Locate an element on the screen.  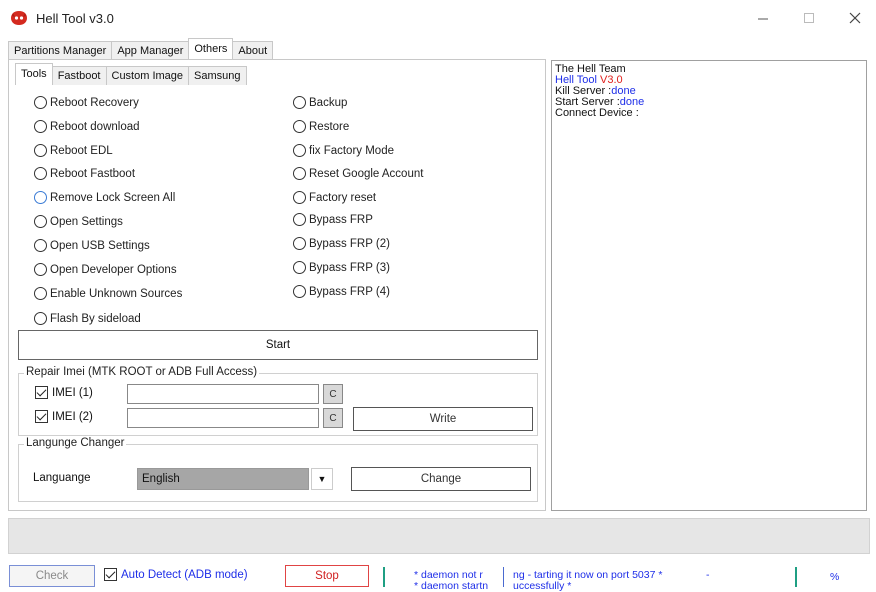
option-reboot-download: Reboot download is located at coordinates (87, 126).